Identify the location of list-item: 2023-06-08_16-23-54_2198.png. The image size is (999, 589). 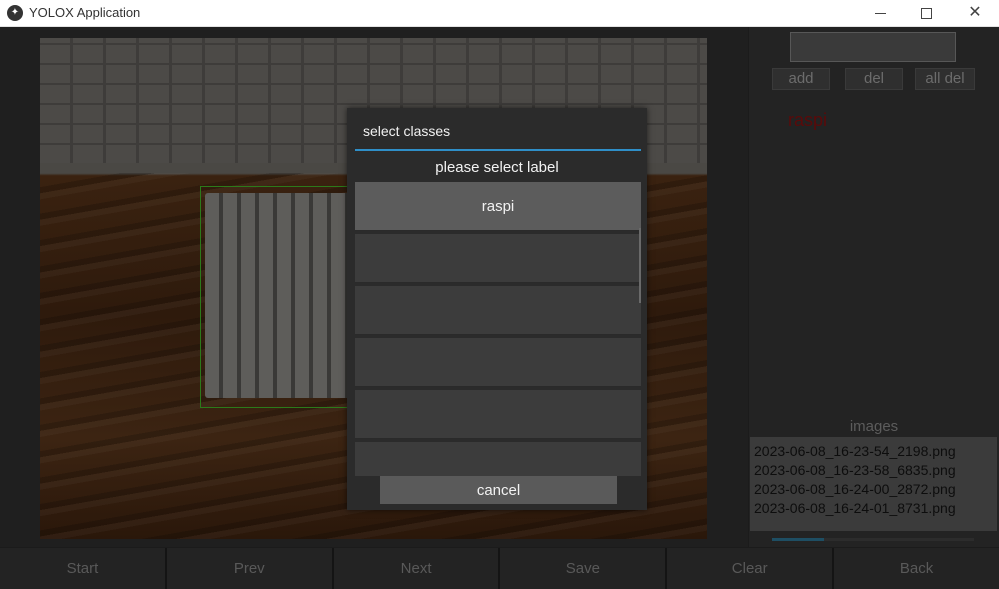
(875, 451).